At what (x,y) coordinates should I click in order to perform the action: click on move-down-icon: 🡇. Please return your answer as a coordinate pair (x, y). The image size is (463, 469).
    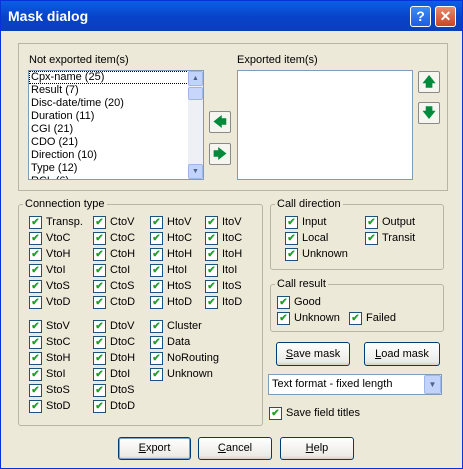
    Looking at the image, I should click on (429, 113).